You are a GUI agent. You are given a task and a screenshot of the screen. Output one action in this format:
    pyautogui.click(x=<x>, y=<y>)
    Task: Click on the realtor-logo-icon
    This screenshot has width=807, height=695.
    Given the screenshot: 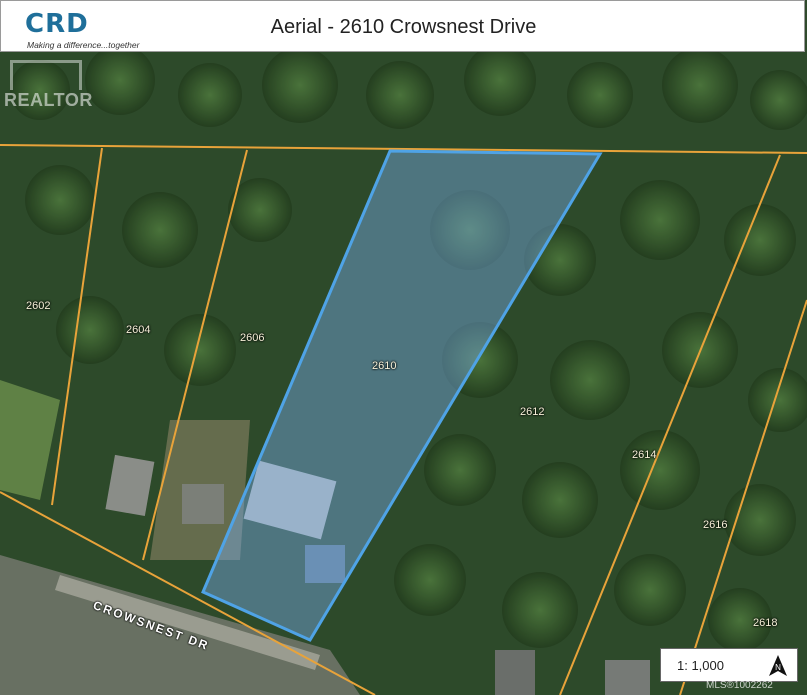 What is the action you would take?
    pyautogui.click(x=46, y=75)
    